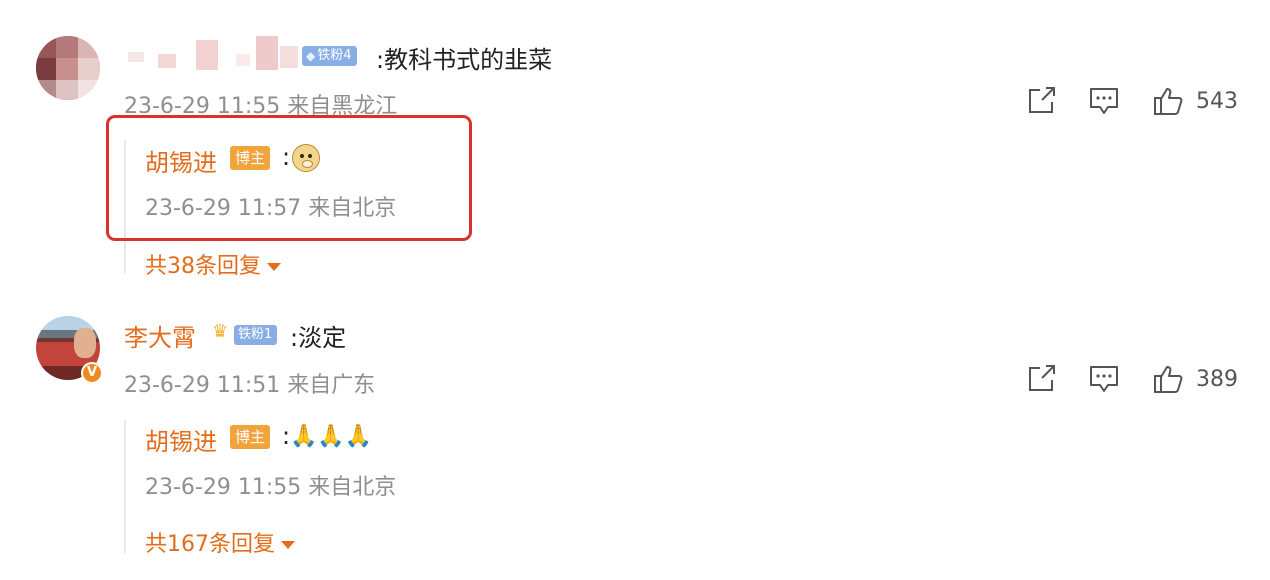 Image resolution: width=1270 pixels, height=580 pixels. Describe the element at coordinates (220, 331) in the screenshot. I see `crown-icon: ♛` at that location.